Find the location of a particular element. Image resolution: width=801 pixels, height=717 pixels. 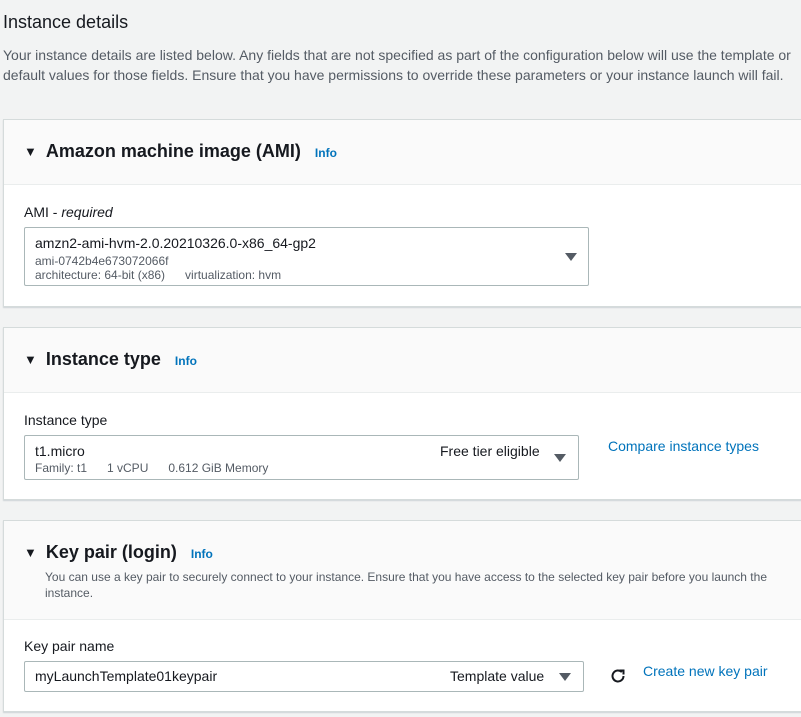

ami-section-header: ▼ Amazon machine image (AMI) Info is located at coordinates (402, 152).